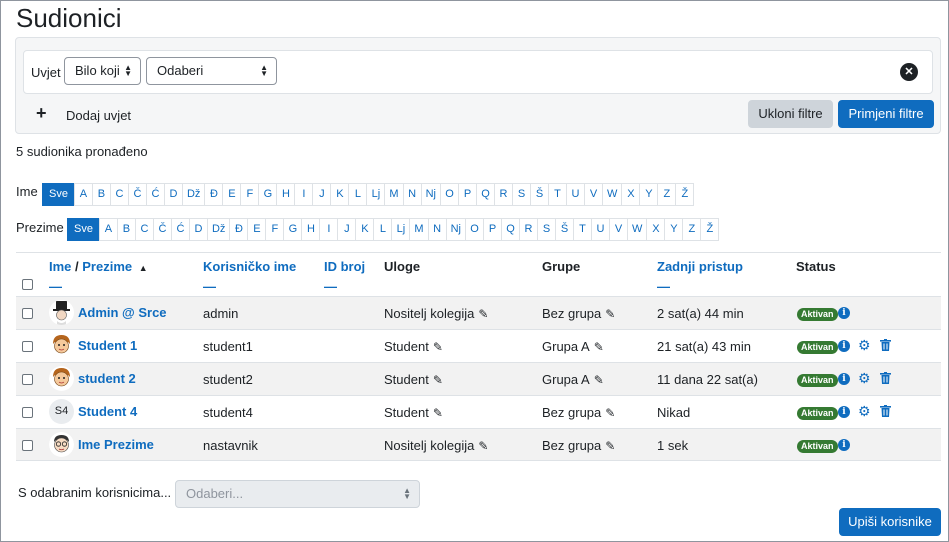 The width and height of the screenshot is (949, 542). I want to click on last-initial-26: Š, so click(564, 229).